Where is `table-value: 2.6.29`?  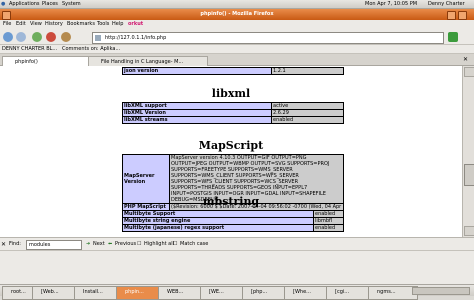
table-value: 2.6.29 is located at coordinates (307, 113).